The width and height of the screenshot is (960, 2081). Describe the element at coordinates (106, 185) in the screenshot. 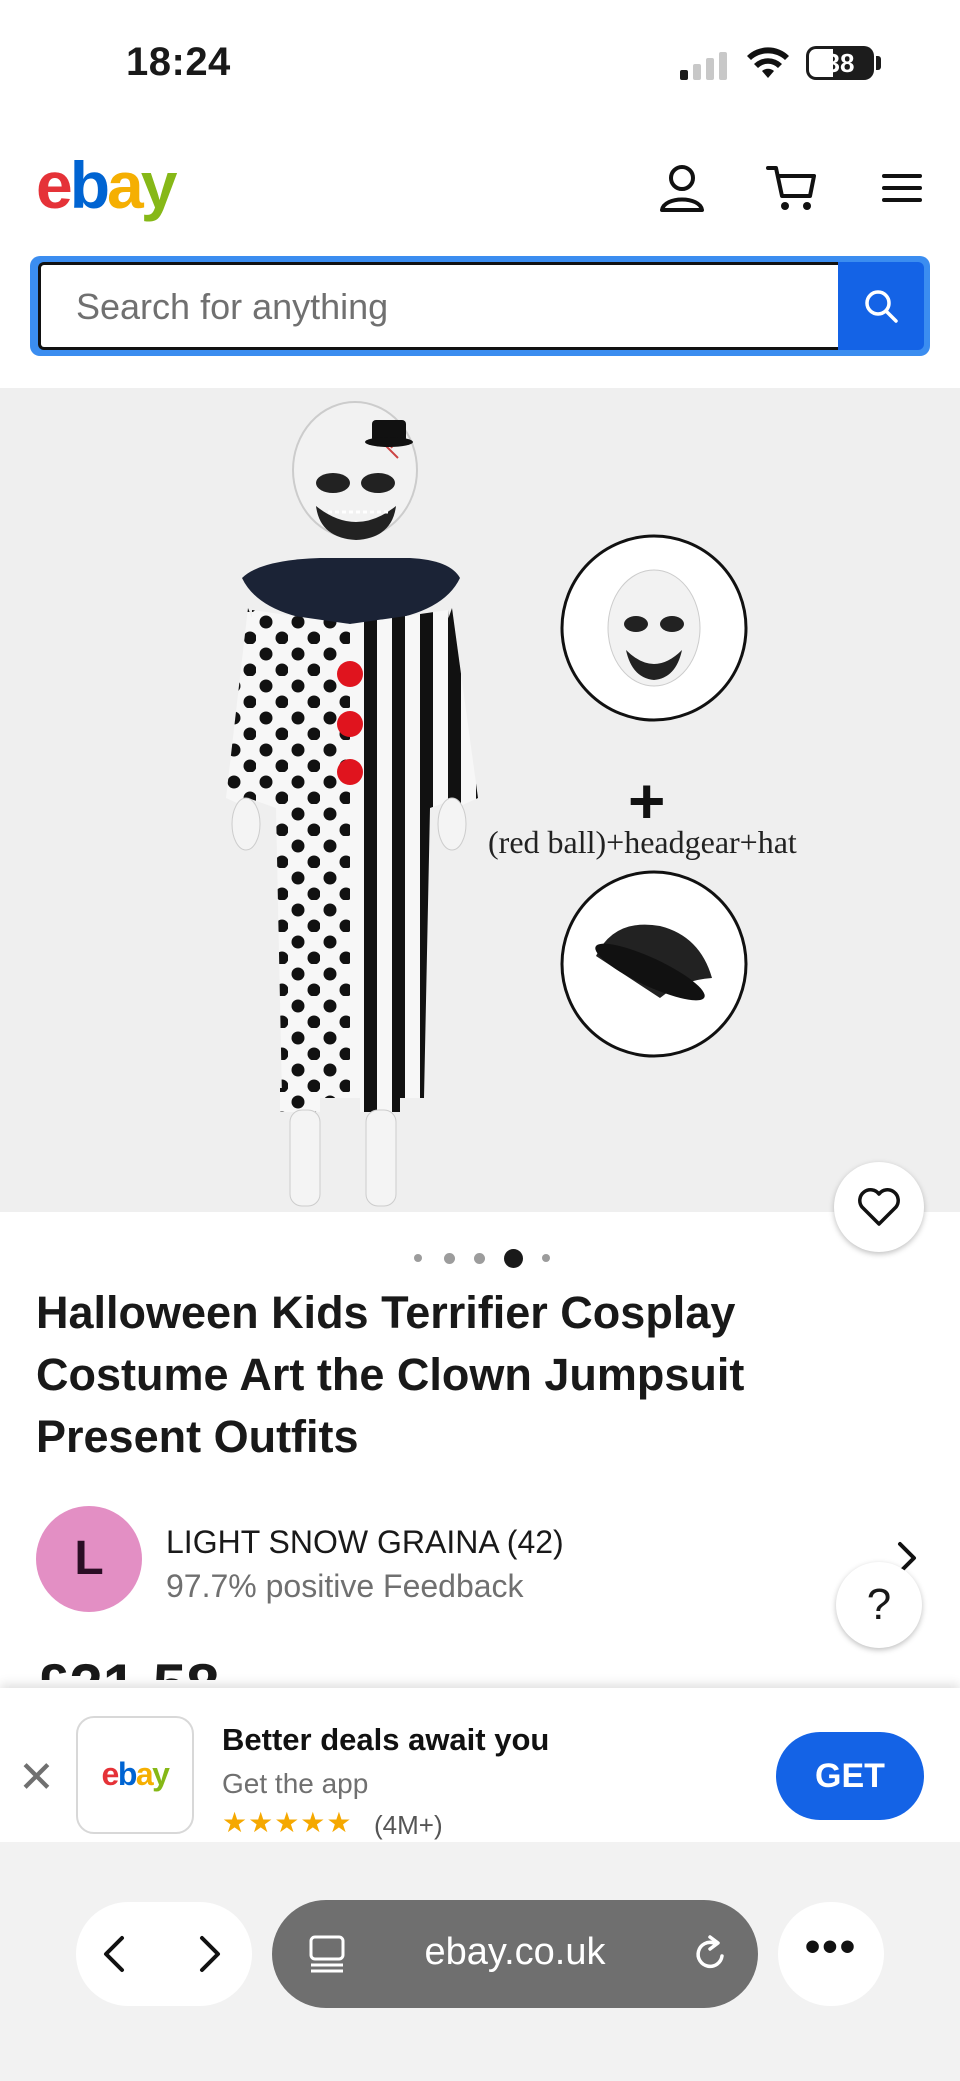

I see `ebay-logo: ebay` at that location.